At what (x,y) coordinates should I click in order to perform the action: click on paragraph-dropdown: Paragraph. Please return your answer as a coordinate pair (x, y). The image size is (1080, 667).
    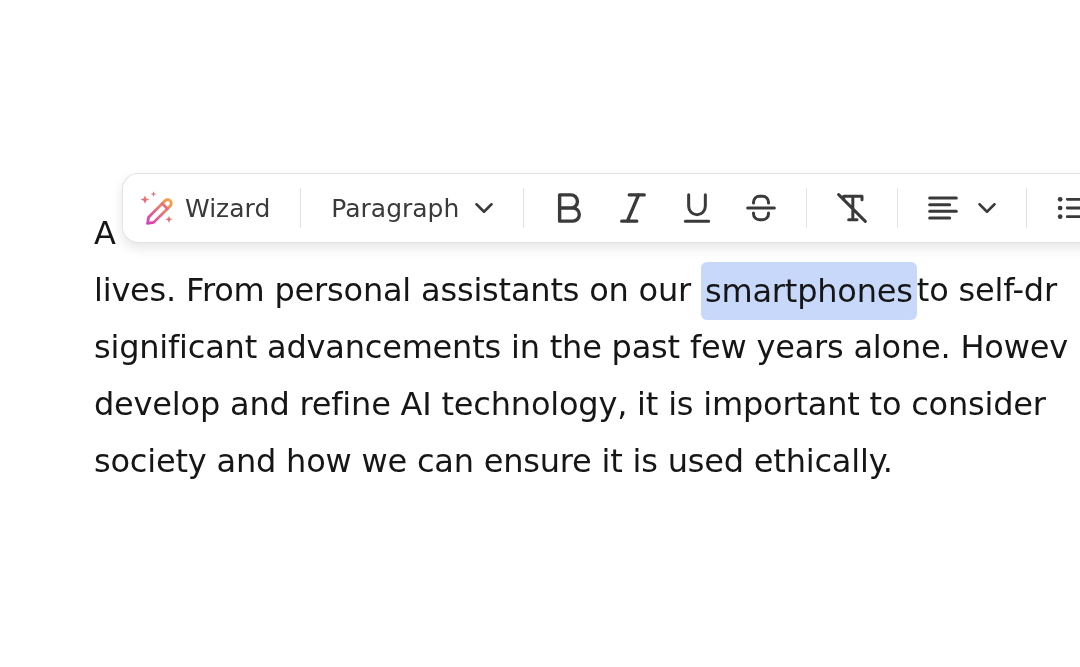
    Looking at the image, I should click on (412, 208).